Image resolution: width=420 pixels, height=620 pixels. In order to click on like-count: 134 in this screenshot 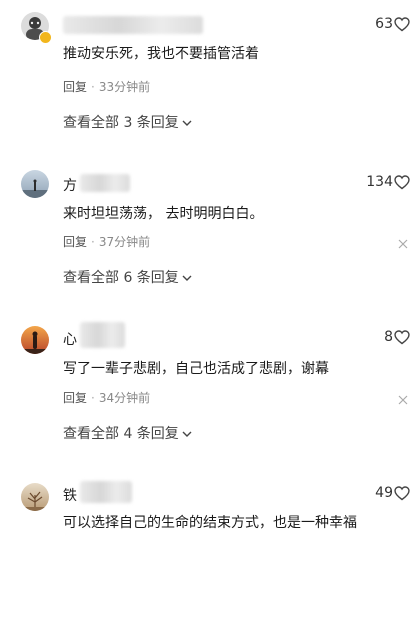, I will do `click(379, 182)`.